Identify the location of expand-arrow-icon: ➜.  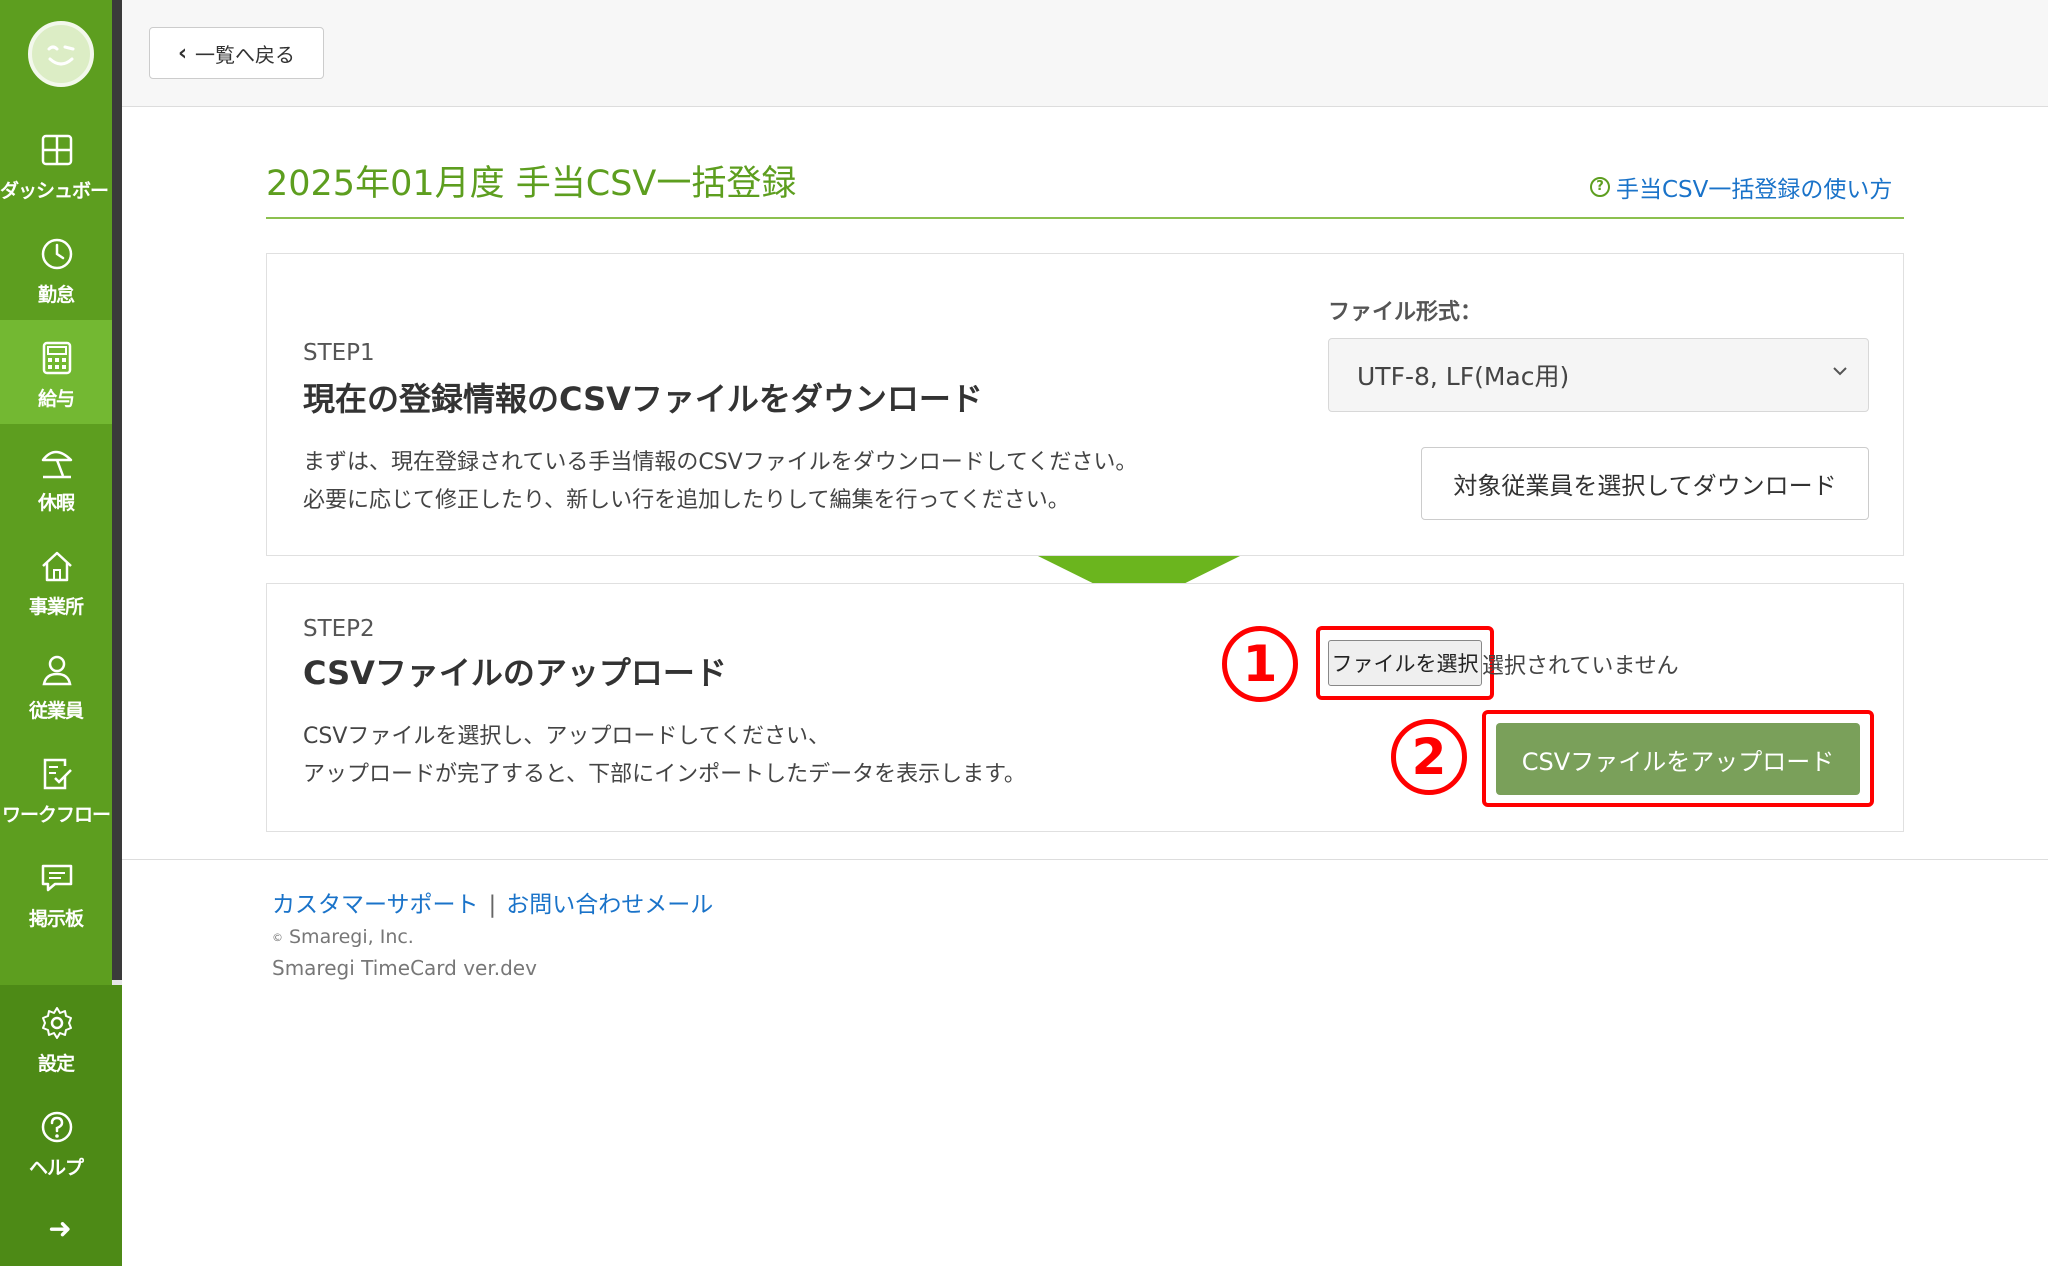
(60, 1229).